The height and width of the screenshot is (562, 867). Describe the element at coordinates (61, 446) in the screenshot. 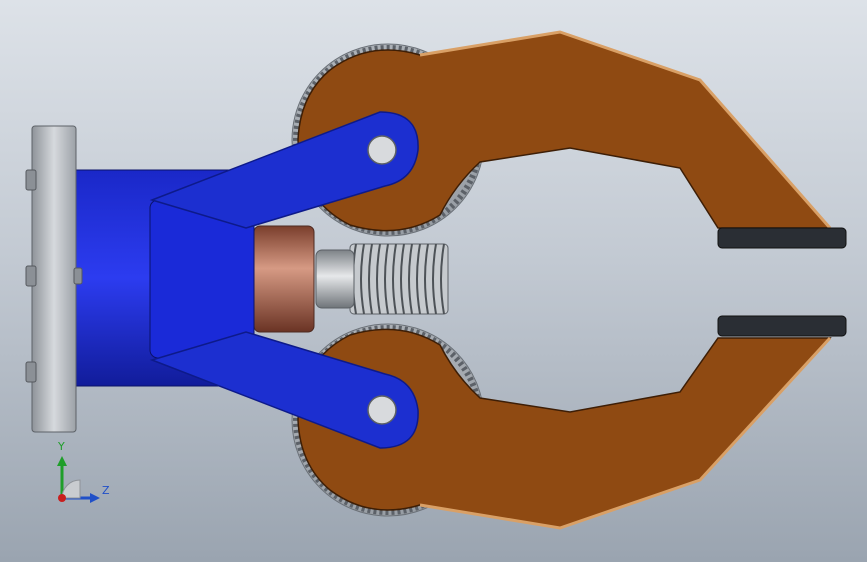

I see `y-axis-label: Y` at that location.